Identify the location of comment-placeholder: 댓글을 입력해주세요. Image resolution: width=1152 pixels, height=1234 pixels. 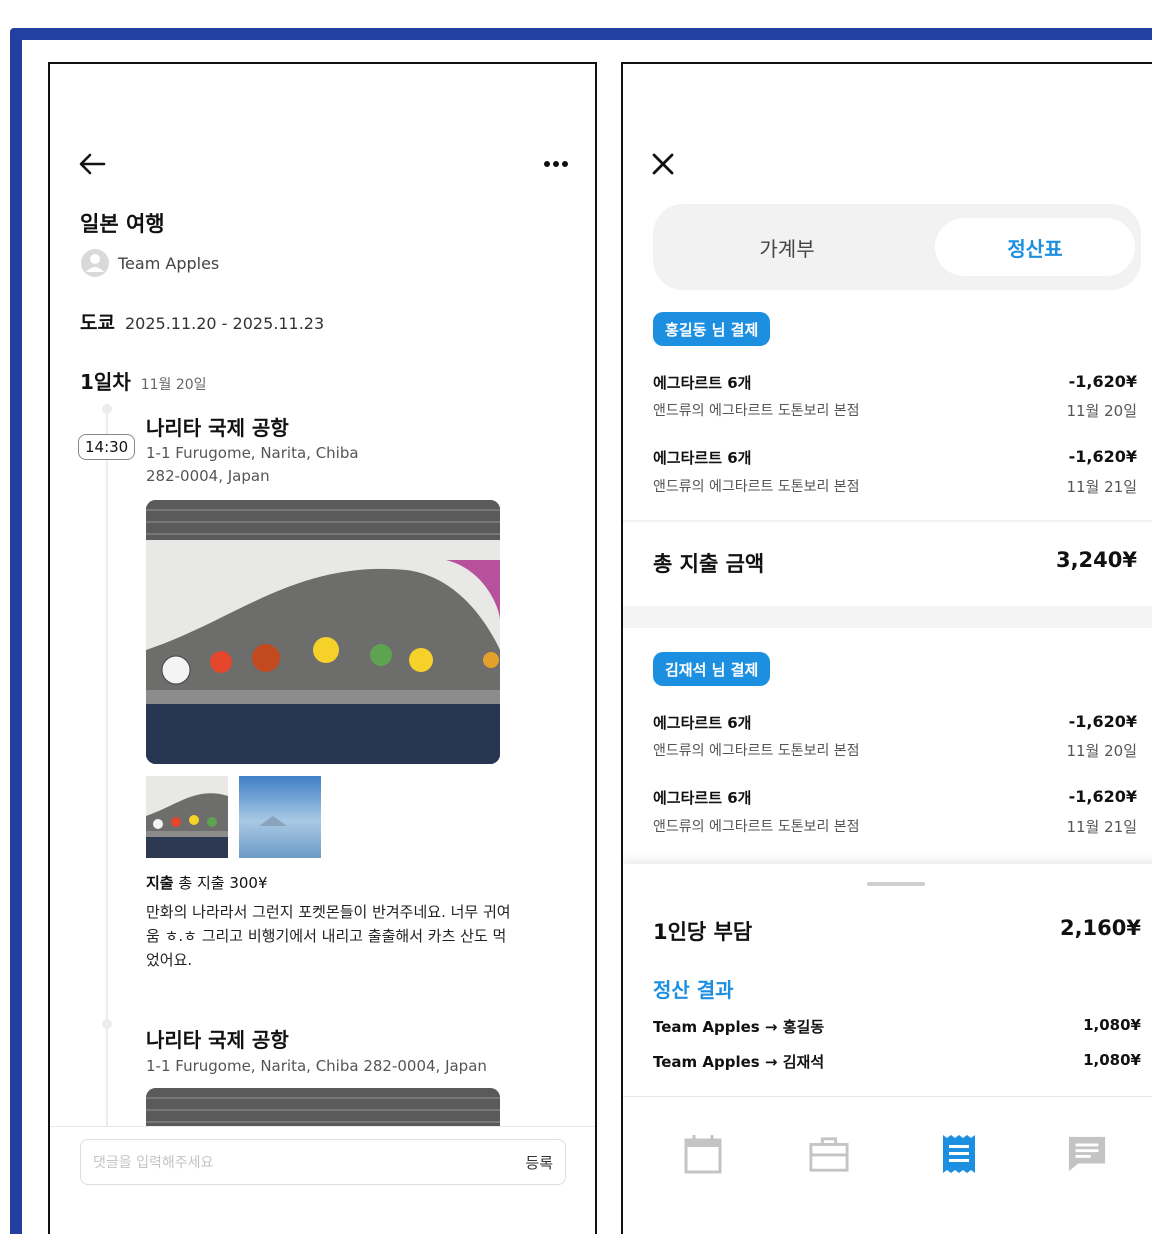
(153, 1163).